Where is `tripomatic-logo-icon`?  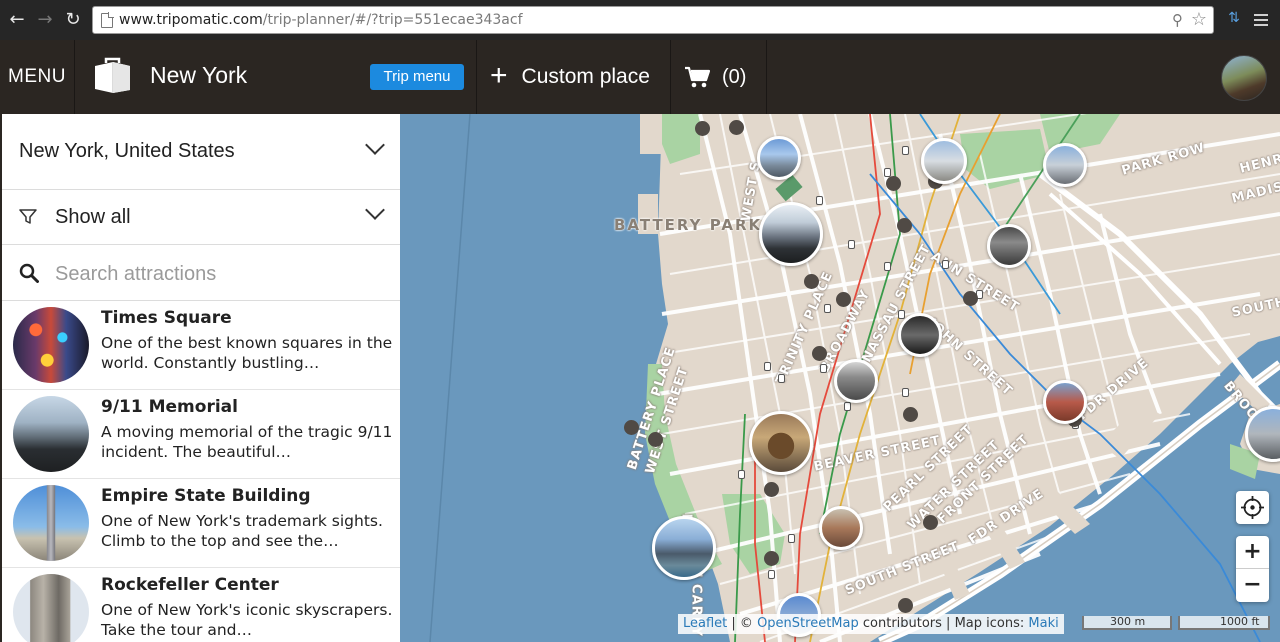
tripomatic-logo-icon is located at coordinates (112, 75).